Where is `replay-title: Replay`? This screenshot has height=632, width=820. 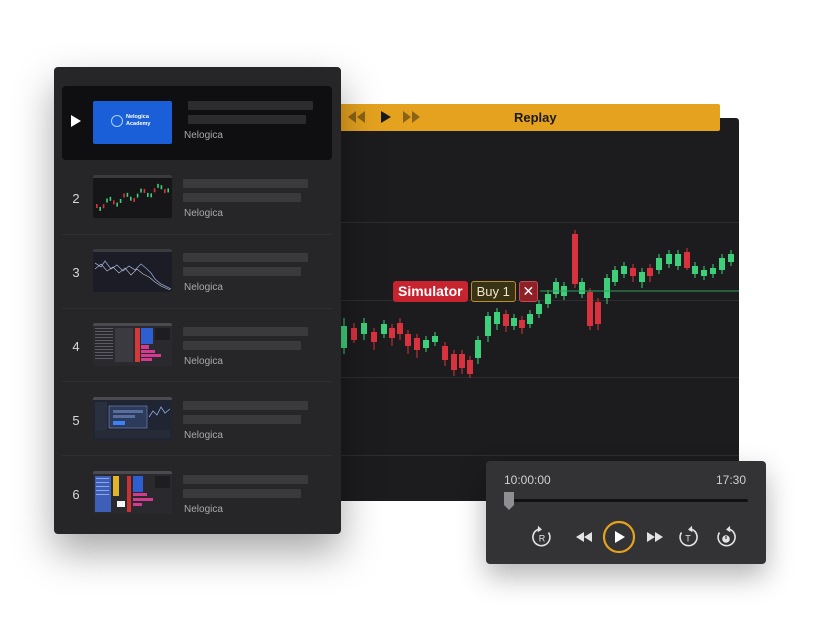
replay-title: Replay is located at coordinates (535, 117).